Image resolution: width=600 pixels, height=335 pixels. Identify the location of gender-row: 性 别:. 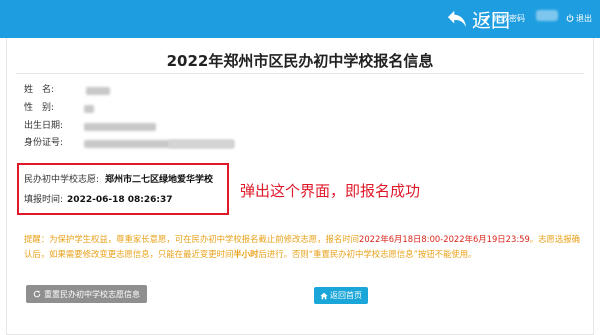
(39, 108).